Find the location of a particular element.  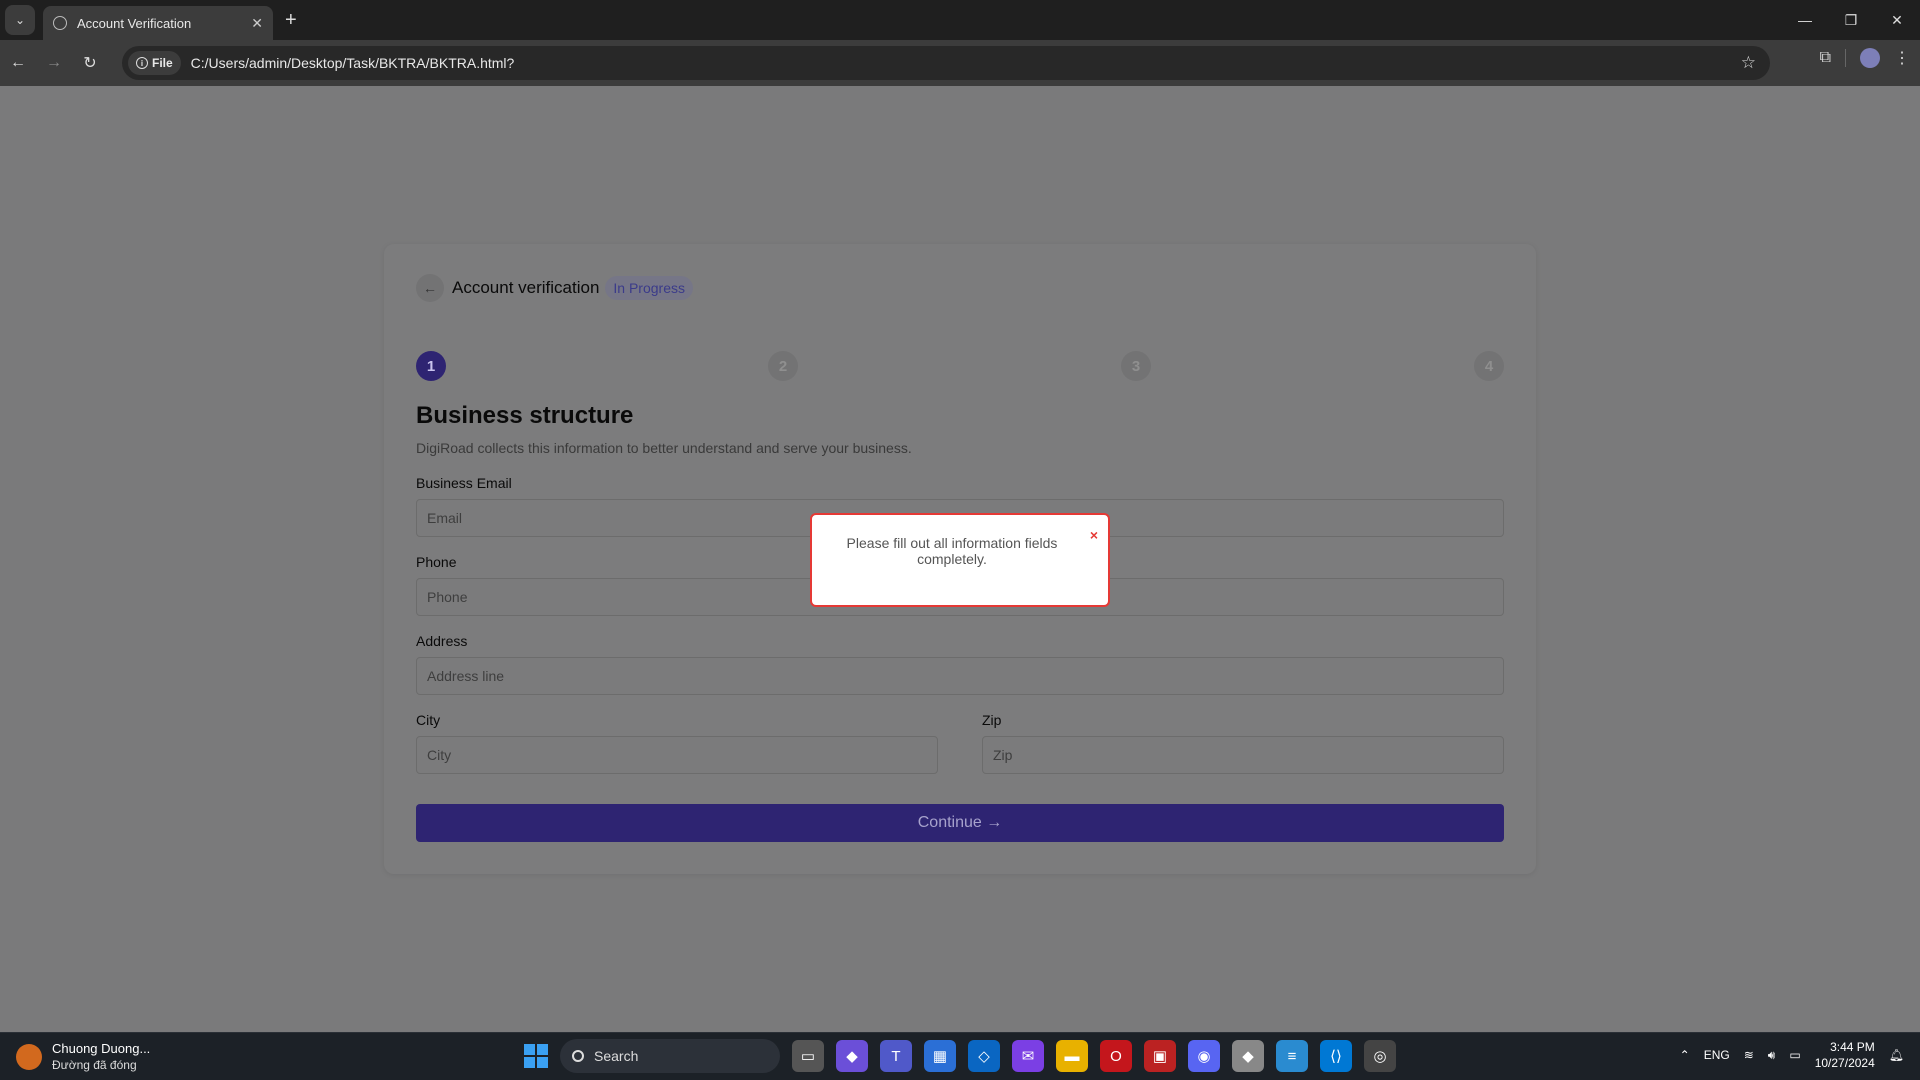

store-icon: ▦ is located at coordinates (940, 1056).